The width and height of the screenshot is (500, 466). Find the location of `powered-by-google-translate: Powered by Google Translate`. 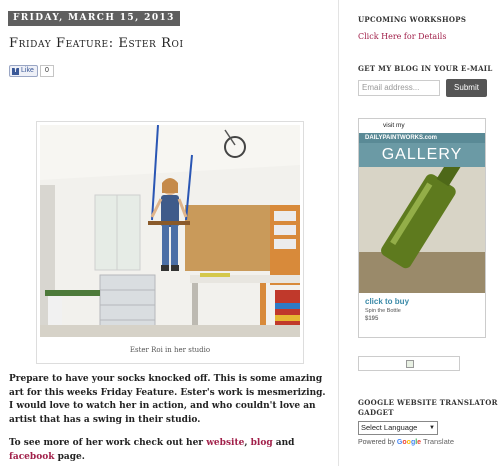

powered-by-google-translate: Powered by Google Translate is located at coordinates (406, 441).